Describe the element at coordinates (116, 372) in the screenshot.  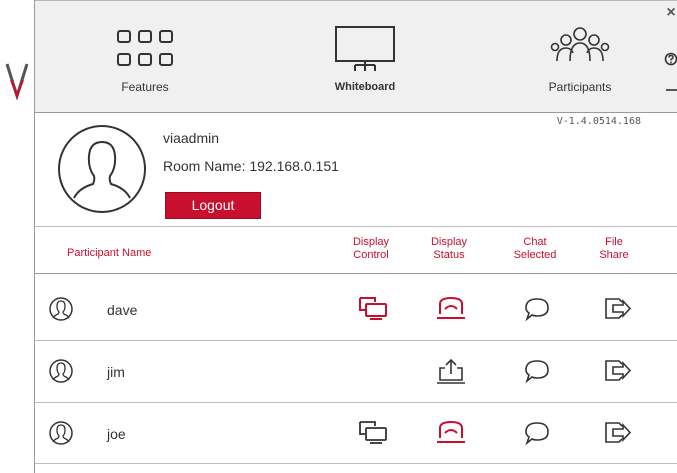
I see `participant-name: jim` at that location.